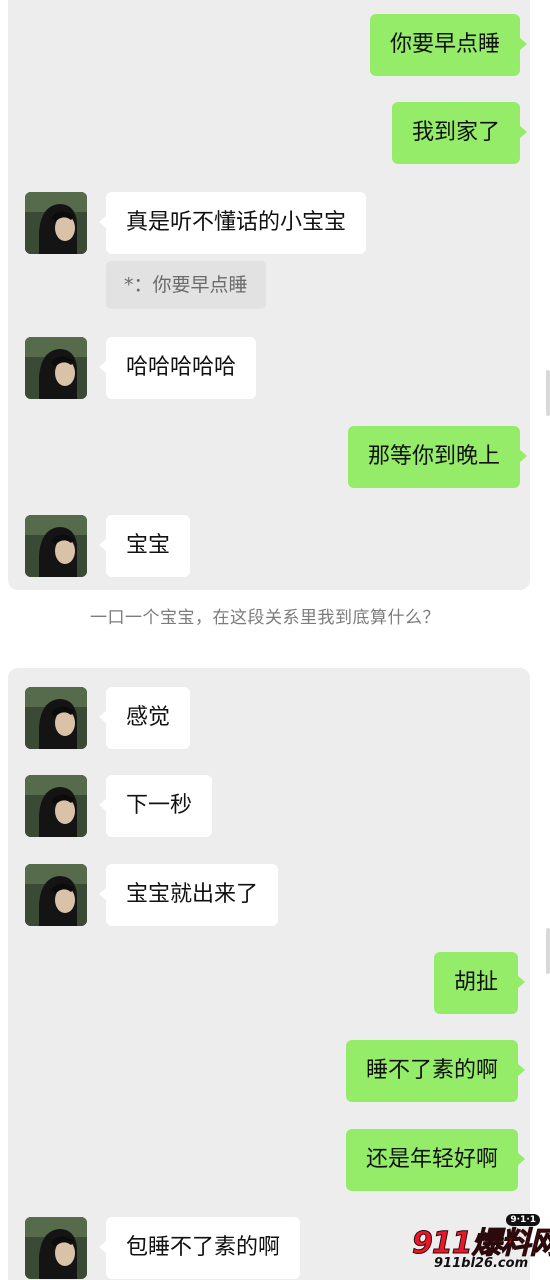  What do you see at coordinates (435, 1071) in the screenshot?
I see `message-bubble-outgoing: 睡不了素的啊` at bounding box center [435, 1071].